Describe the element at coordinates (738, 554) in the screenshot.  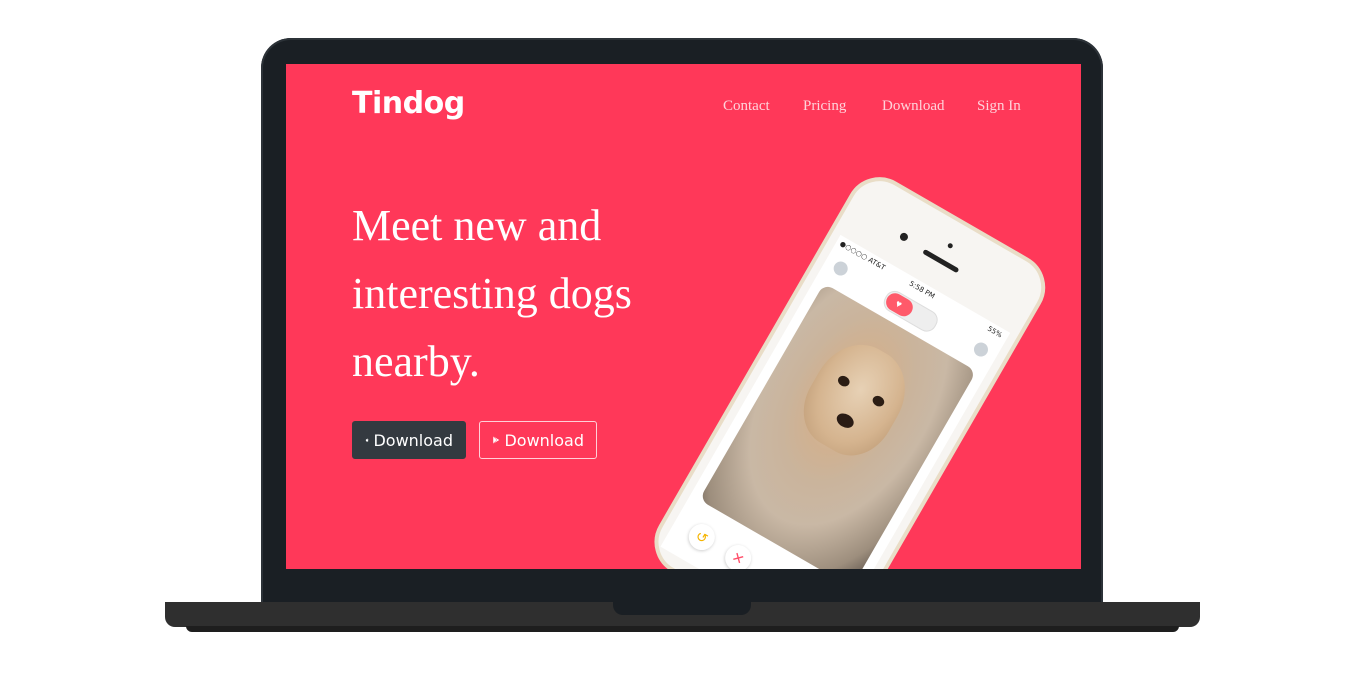
I see `nope-icon: ✕` at that location.